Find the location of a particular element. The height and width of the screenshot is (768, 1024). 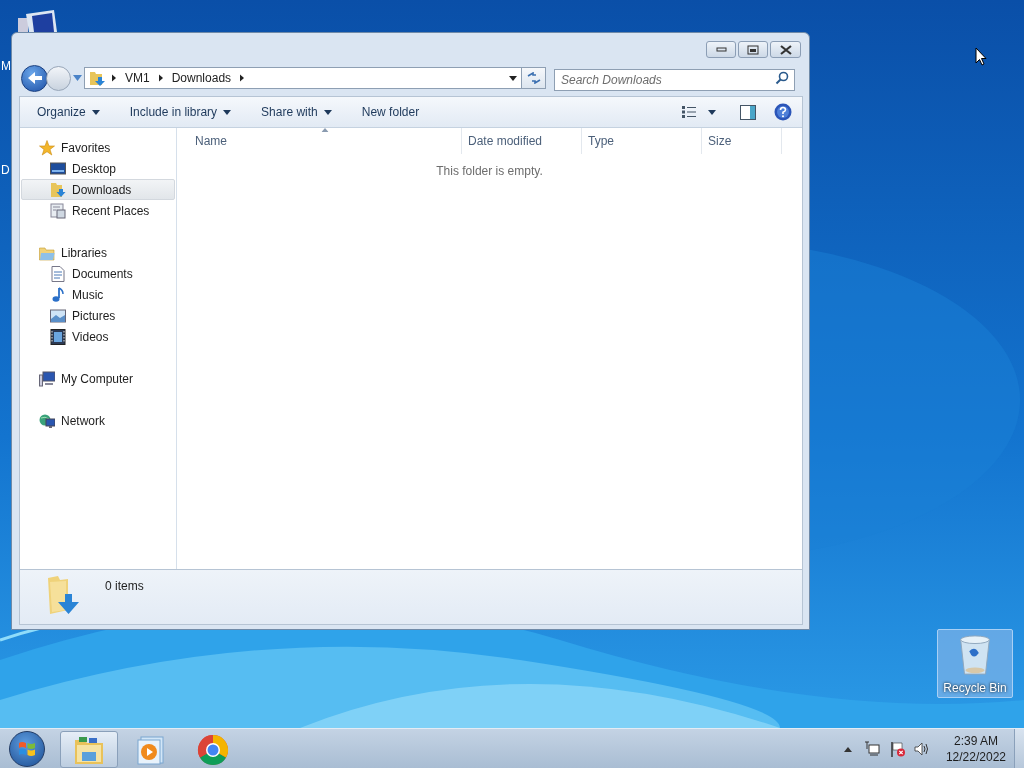

libraries-folder-icon is located at coordinates (47, 252).